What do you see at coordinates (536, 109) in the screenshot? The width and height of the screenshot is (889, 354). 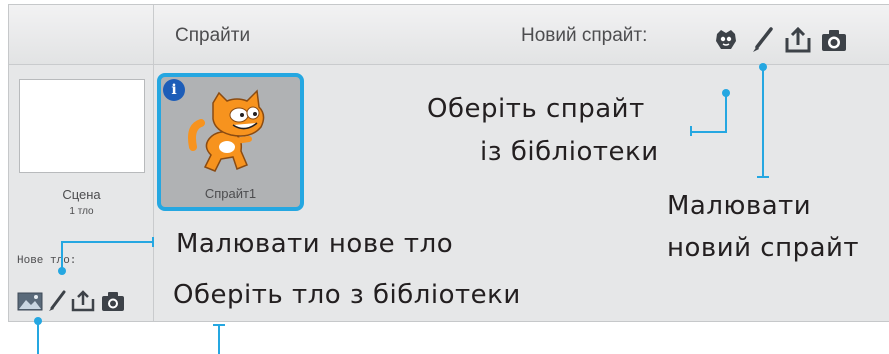 I see `annotation-choose-sprite: Оберіть спрайт` at bounding box center [536, 109].